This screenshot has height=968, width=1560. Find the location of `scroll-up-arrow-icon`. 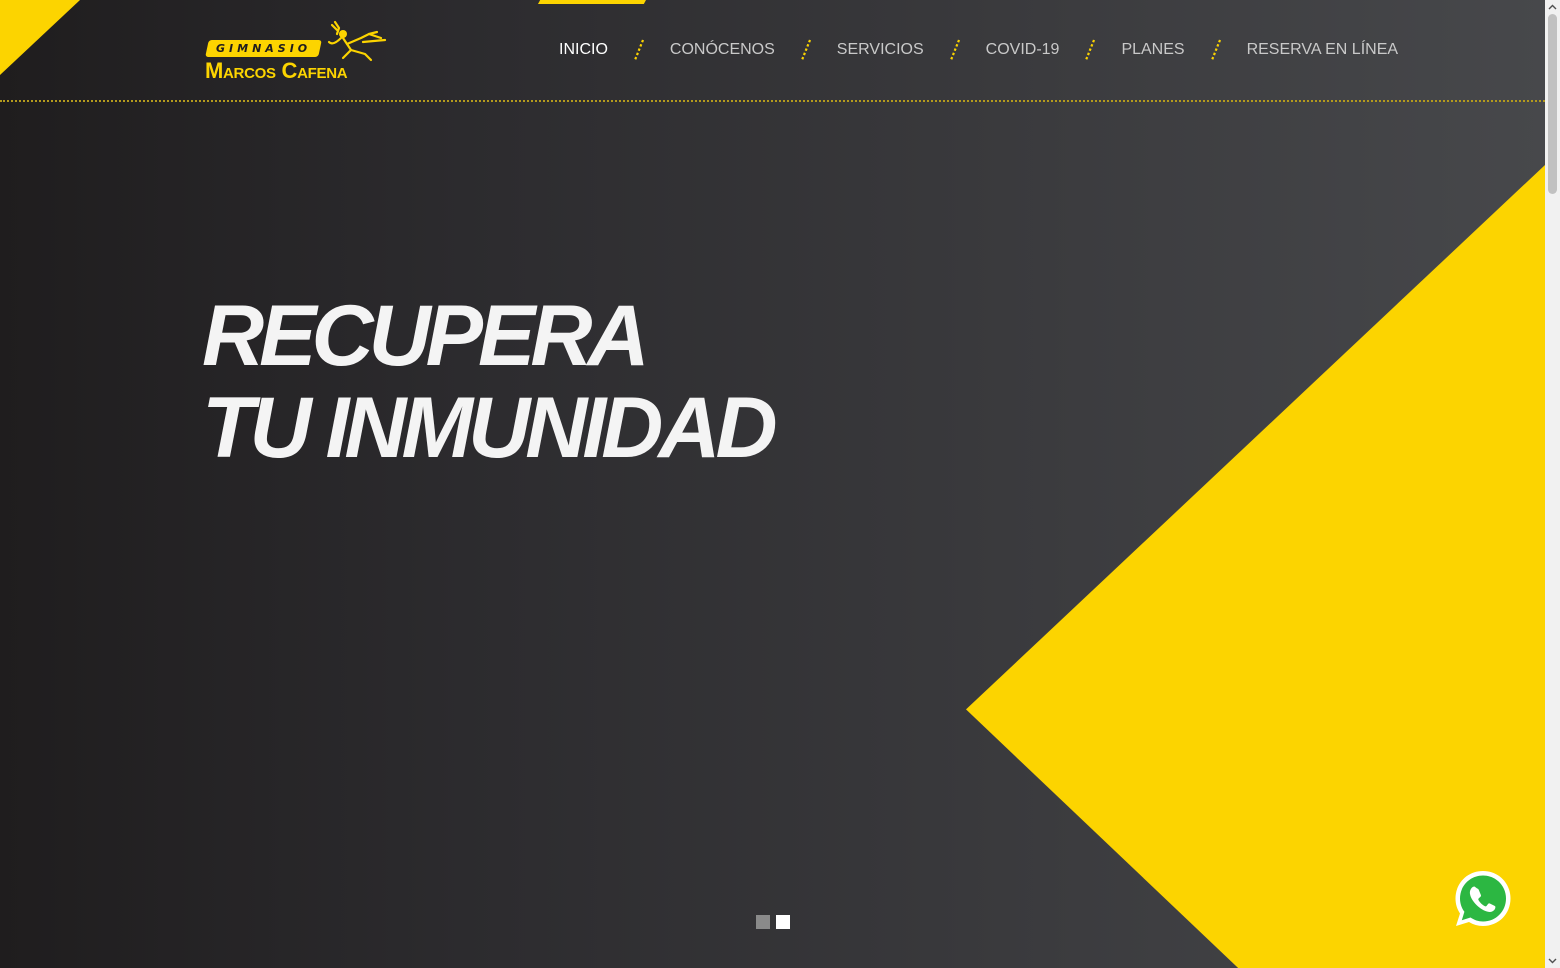

scroll-up-arrow-icon is located at coordinates (1552, 7).